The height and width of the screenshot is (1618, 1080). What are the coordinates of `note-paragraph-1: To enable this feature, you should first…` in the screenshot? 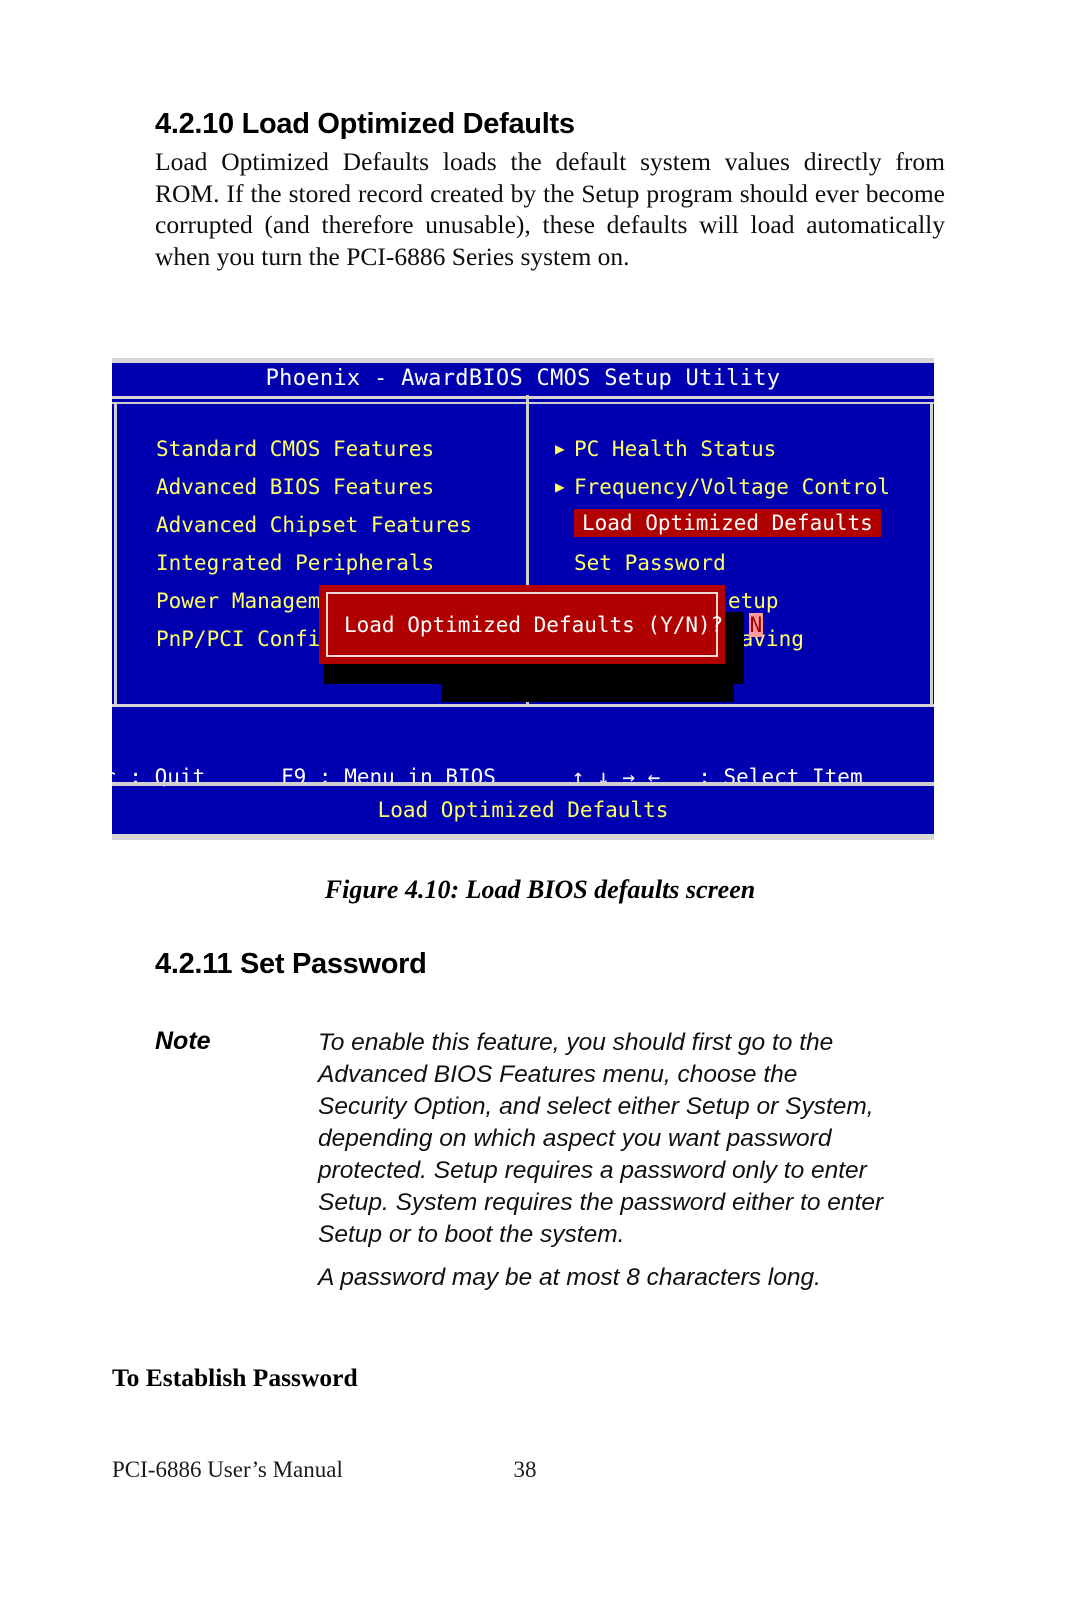 It's located at (601, 1138).